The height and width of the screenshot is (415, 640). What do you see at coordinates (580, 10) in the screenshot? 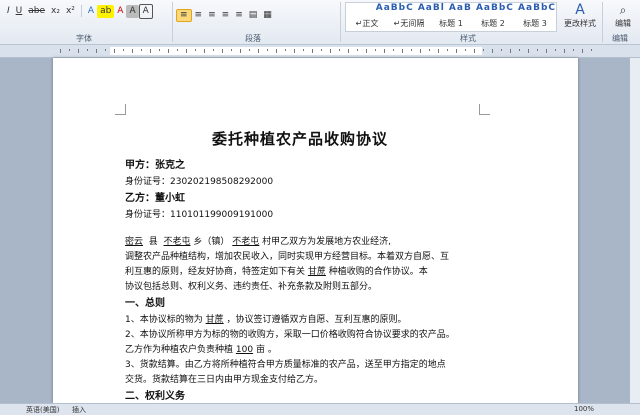
I see `change-styles-icon: A` at bounding box center [580, 10].